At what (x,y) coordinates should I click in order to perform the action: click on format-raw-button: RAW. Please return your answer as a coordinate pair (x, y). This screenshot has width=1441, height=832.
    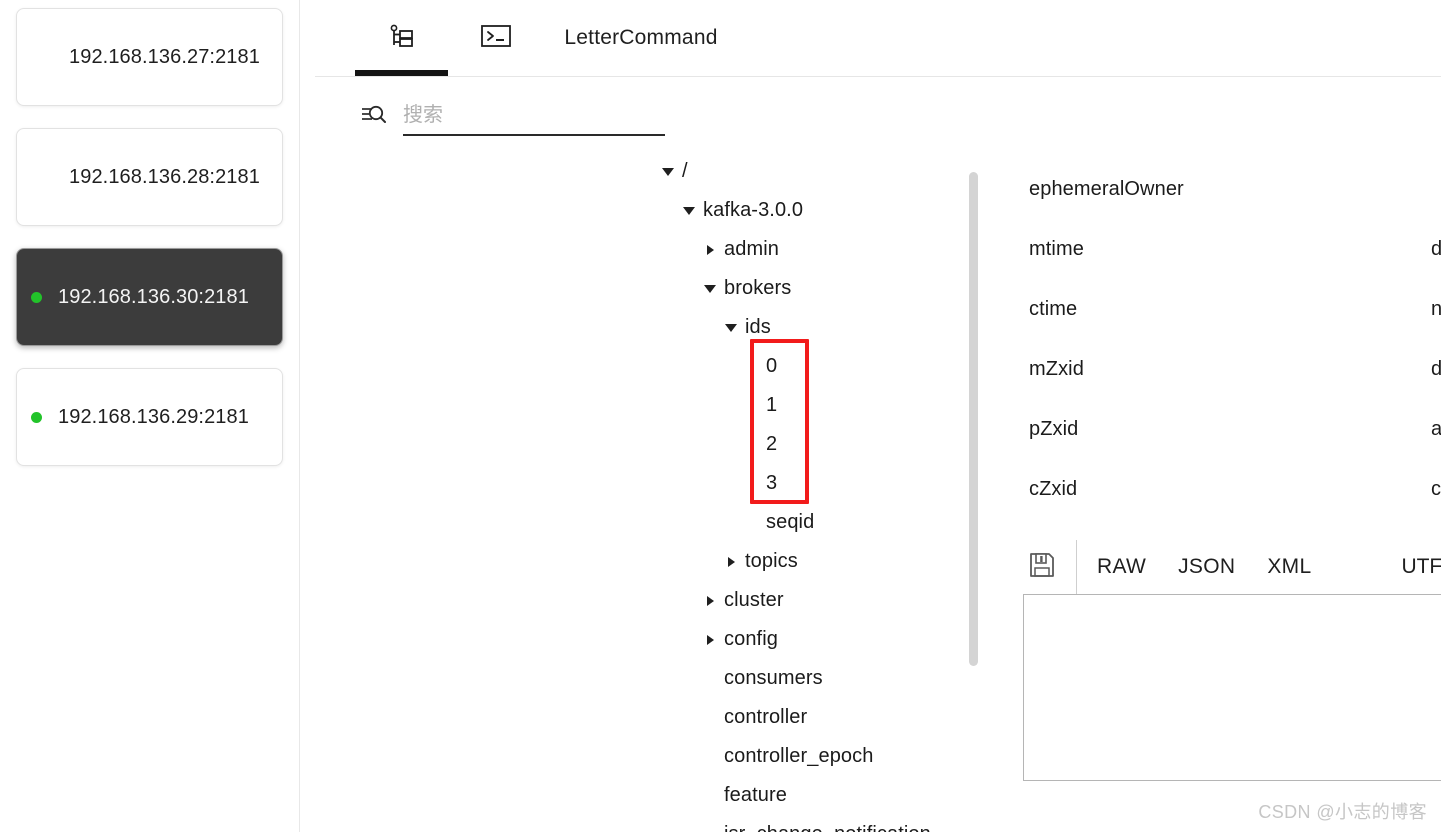
    Looking at the image, I should click on (1121, 567).